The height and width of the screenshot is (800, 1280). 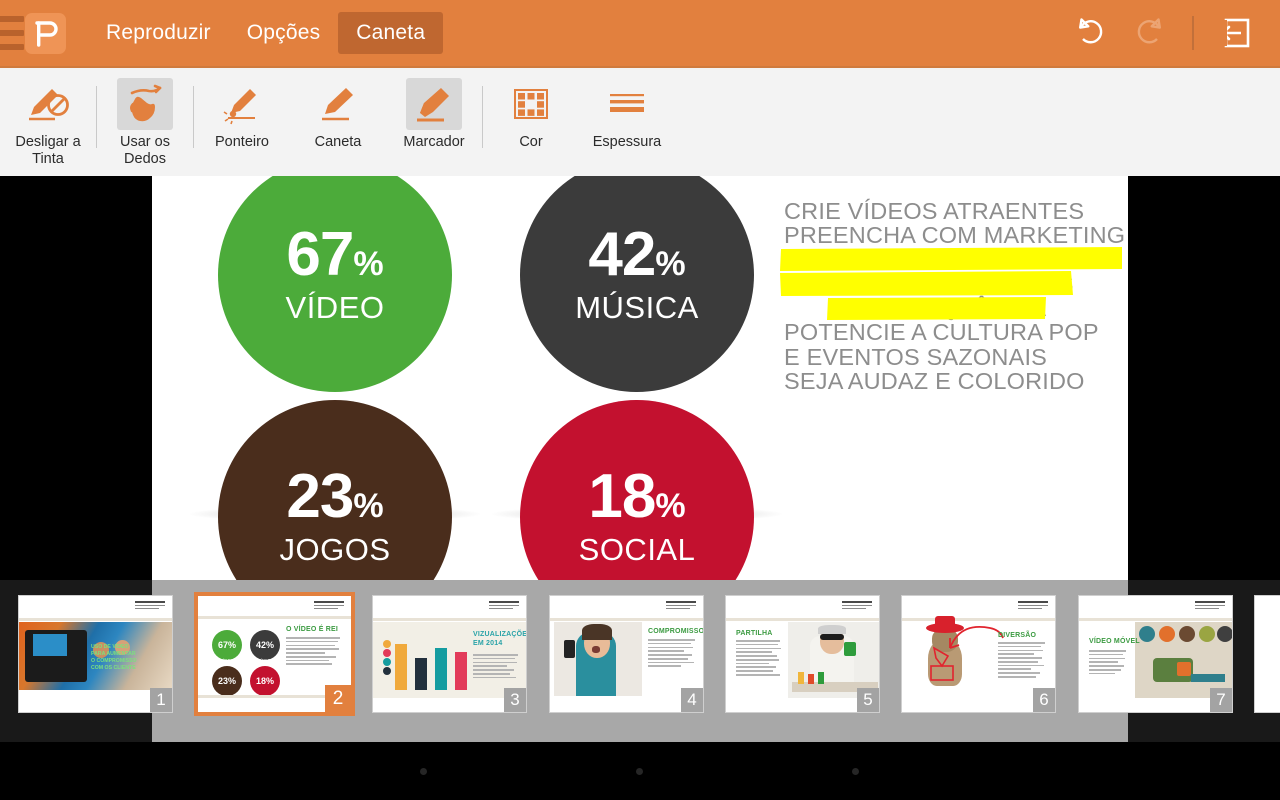 I want to click on thickness-icon, so click(x=627, y=104).